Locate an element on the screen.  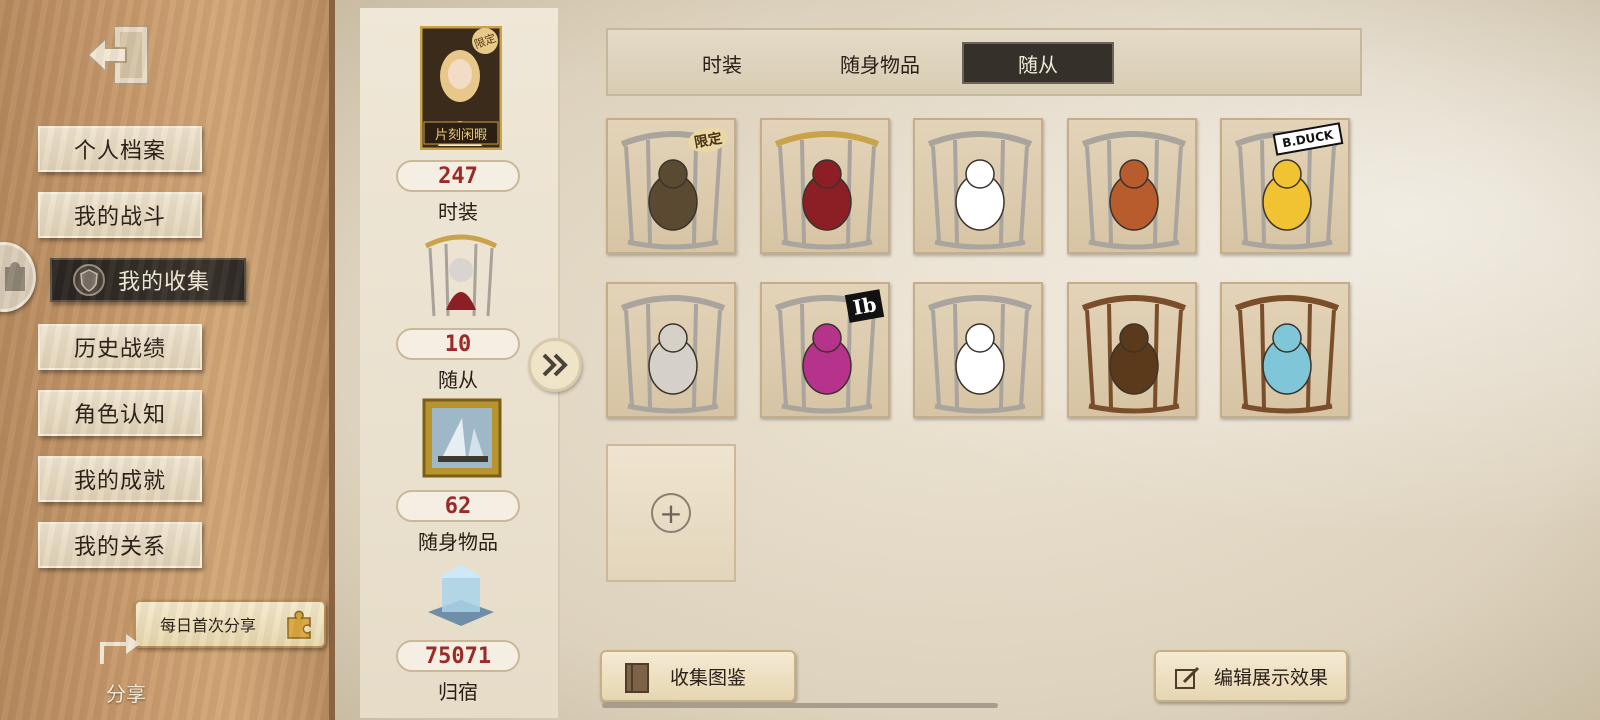
tab-label: 随身物品 is located at coordinates (880, 64).